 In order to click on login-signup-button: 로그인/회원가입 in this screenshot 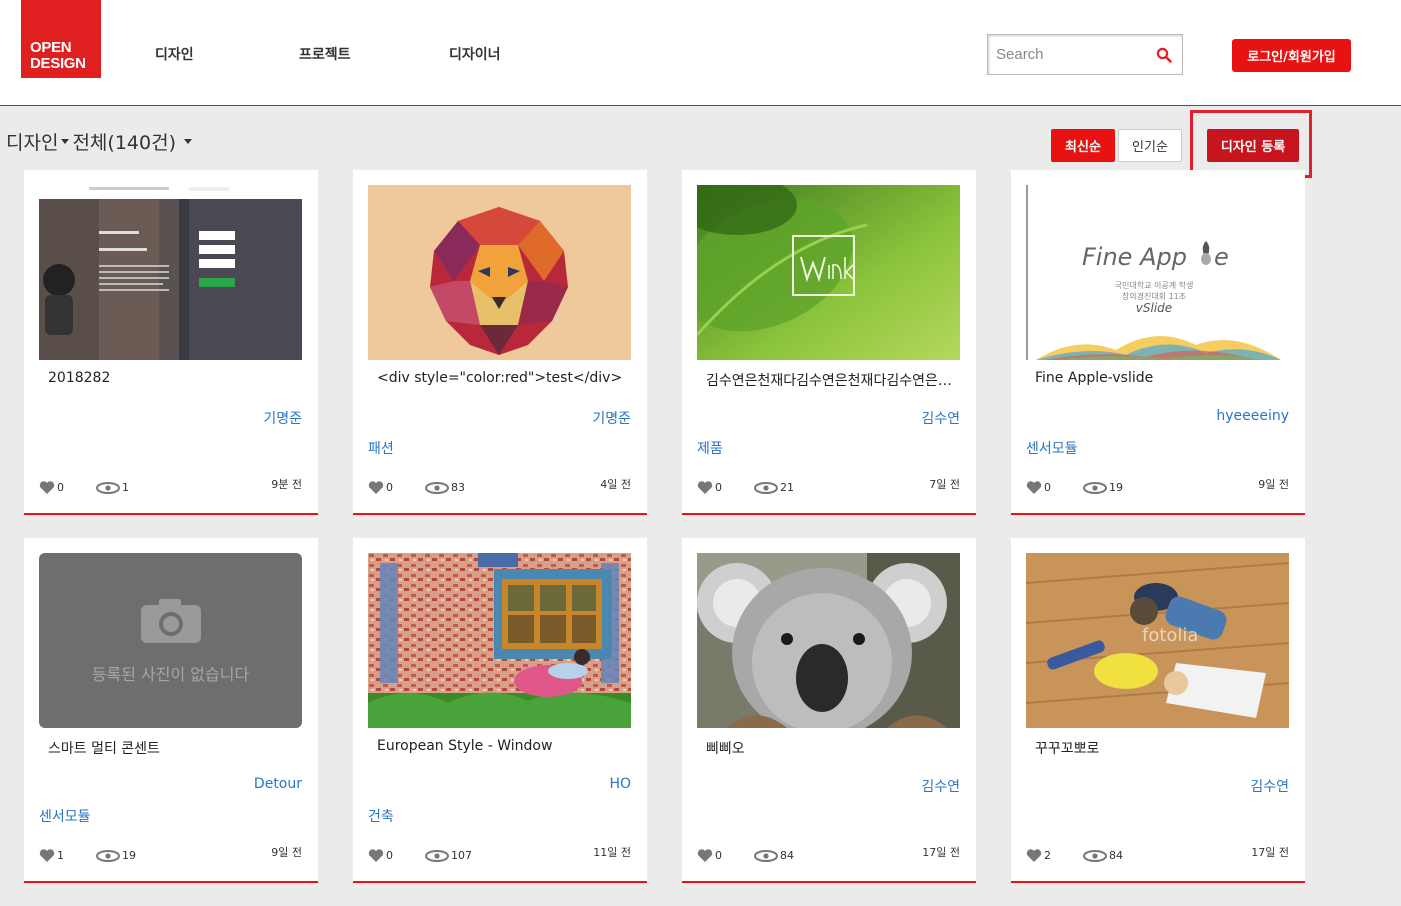, I will do `click(1291, 55)`.